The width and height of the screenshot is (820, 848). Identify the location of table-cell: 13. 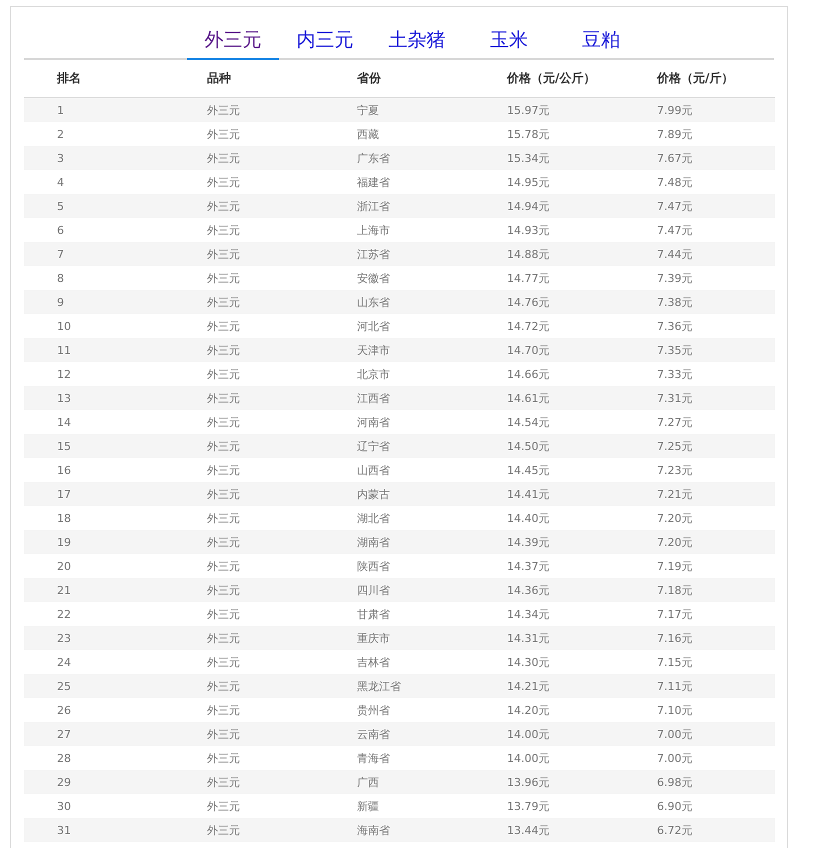
(64, 398).